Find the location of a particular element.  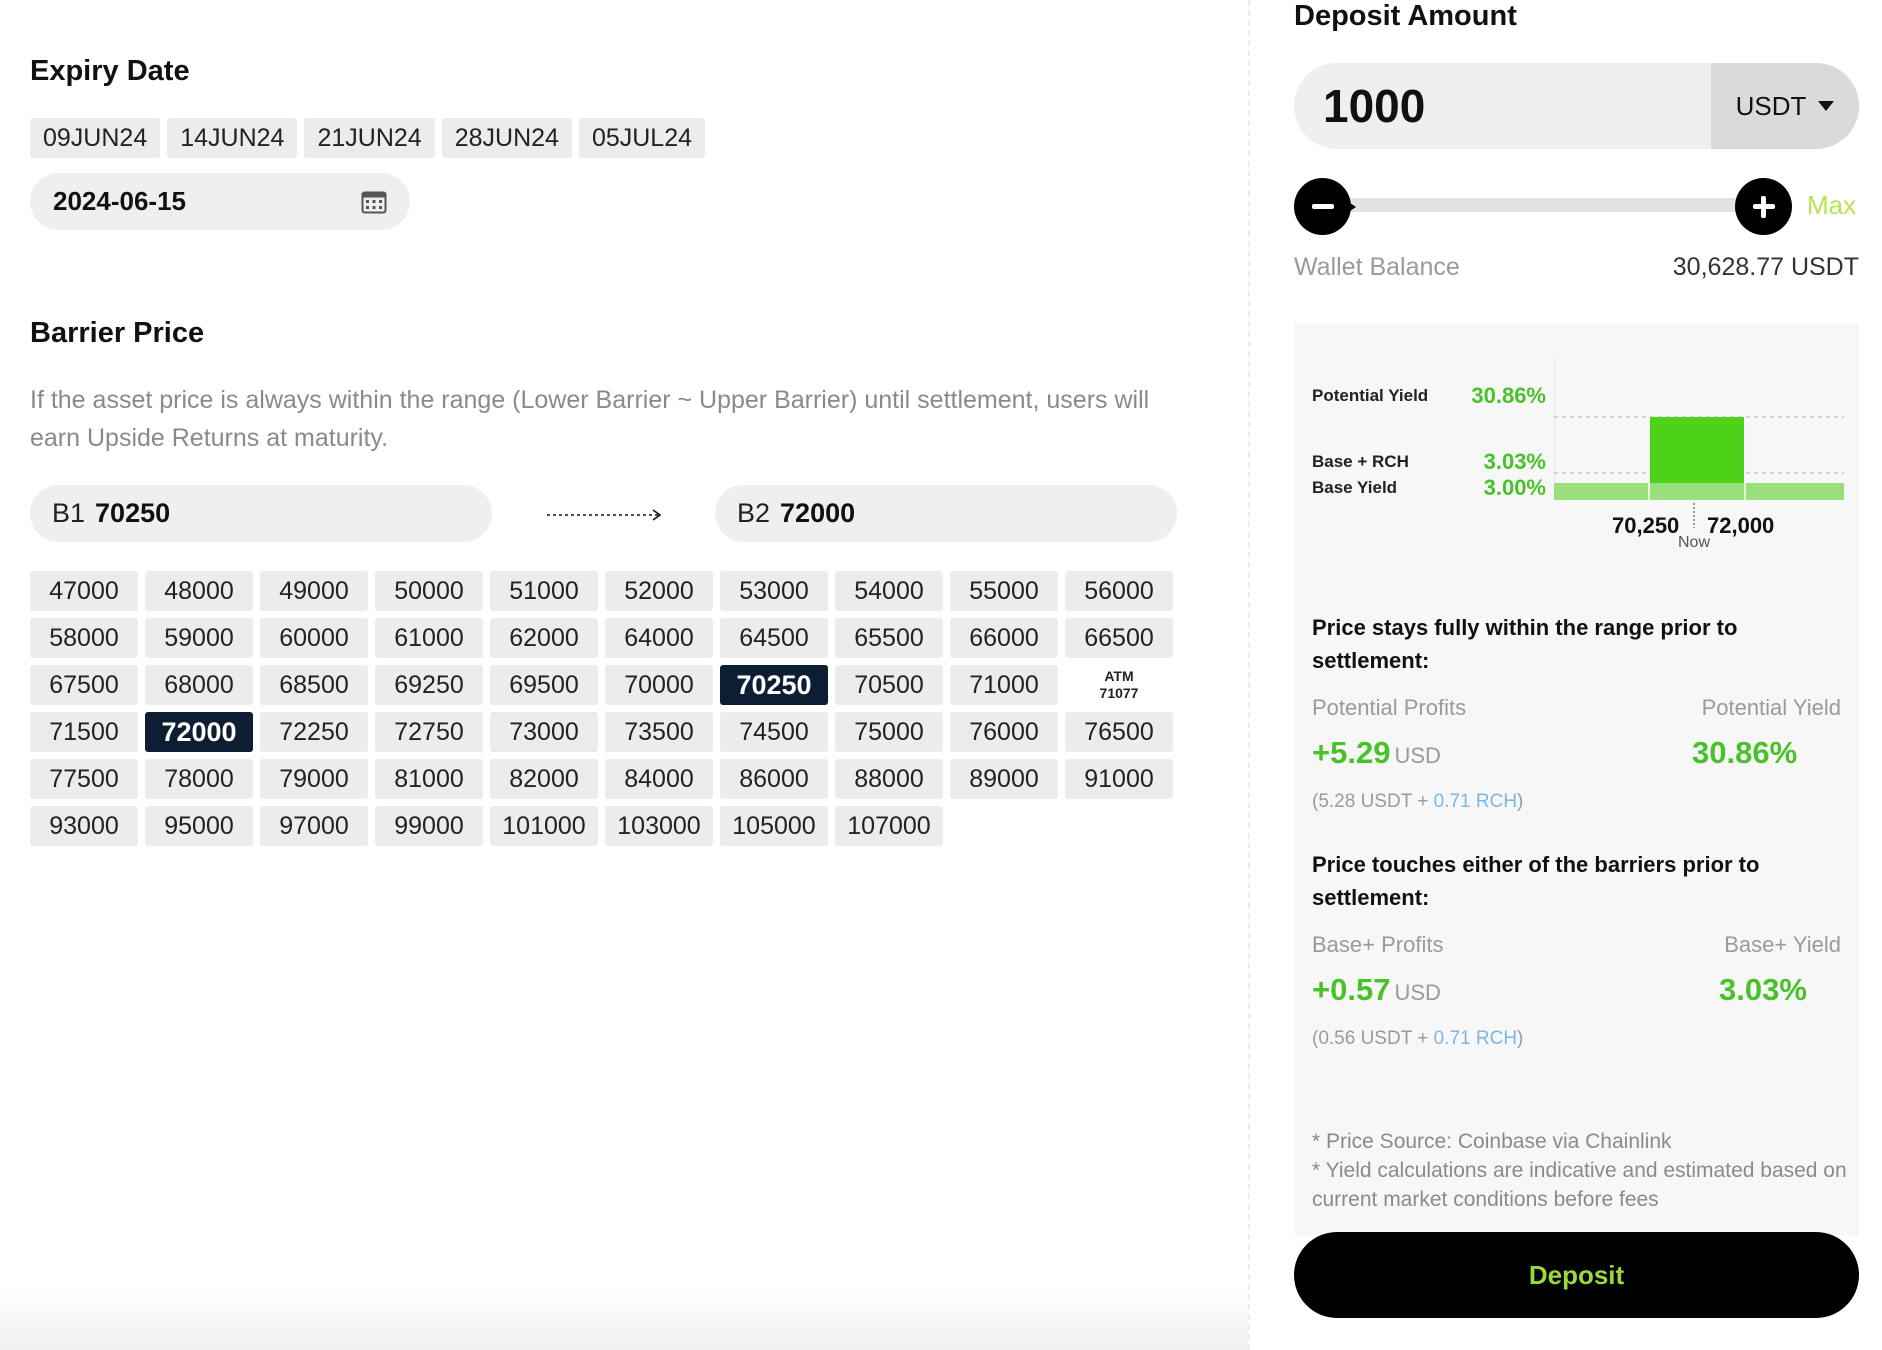

expiry-chip-row: 09JUN24 14JUN24 21JUN24 28JUN24 05JUL24 is located at coordinates (368, 138).